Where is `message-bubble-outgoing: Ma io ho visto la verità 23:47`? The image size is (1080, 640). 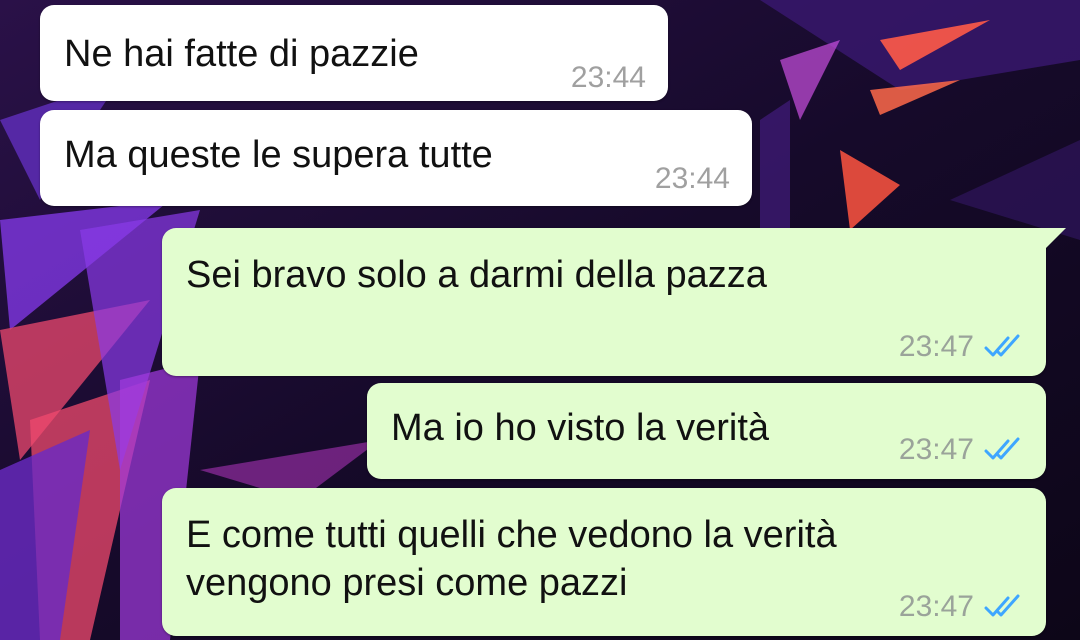
message-bubble-outgoing: Ma io ho visto la verità 23:47 is located at coordinates (706, 431).